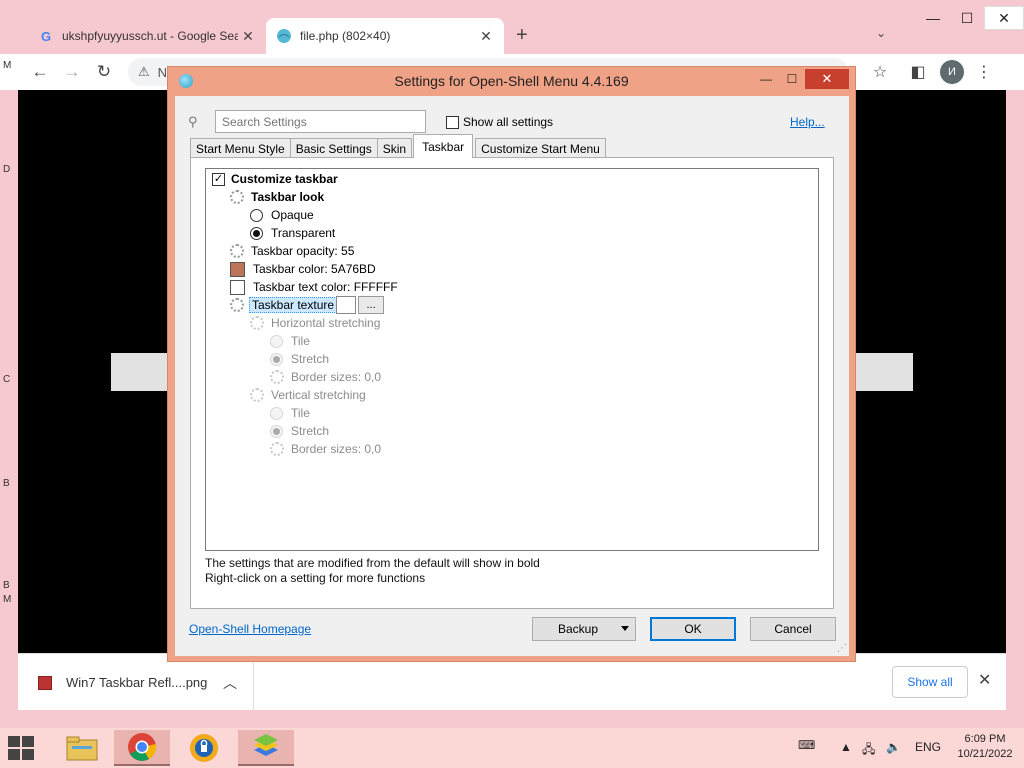 This screenshot has height=768, width=1024. Describe the element at coordinates (23, 748) in the screenshot. I see `windows-start-icon` at that location.